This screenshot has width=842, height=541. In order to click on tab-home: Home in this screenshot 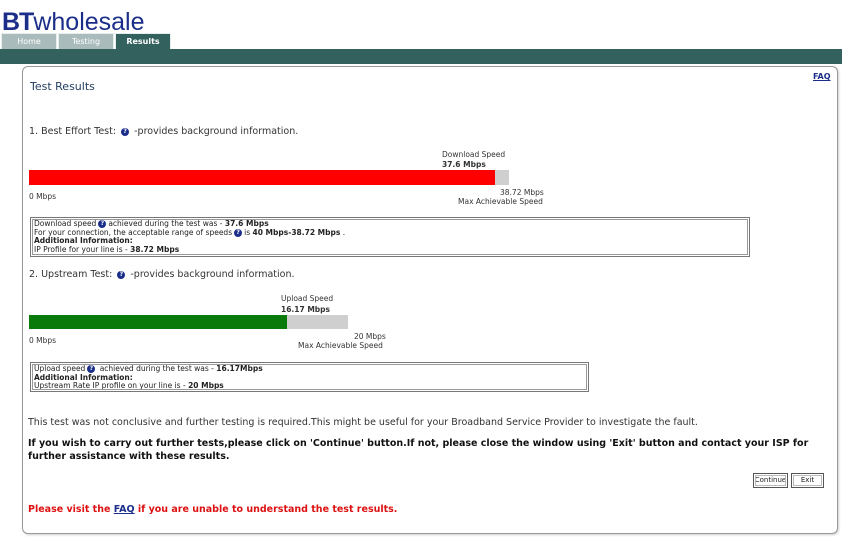, I will do `click(29, 41)`.